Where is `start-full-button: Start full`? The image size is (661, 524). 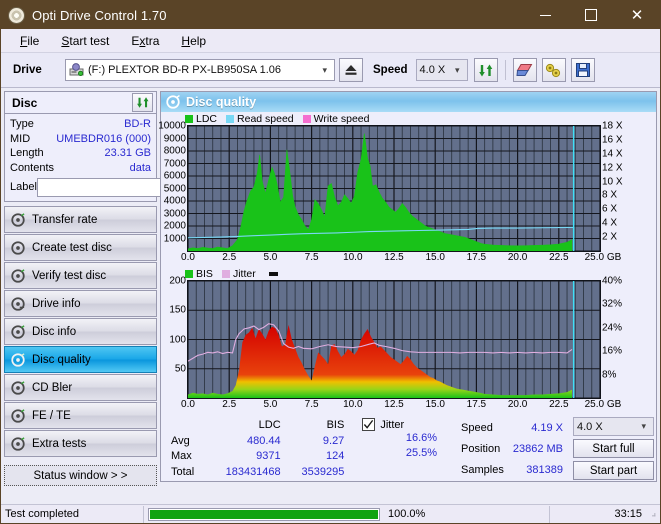
start-full-button: Start full is located at coordinates (614, 448).